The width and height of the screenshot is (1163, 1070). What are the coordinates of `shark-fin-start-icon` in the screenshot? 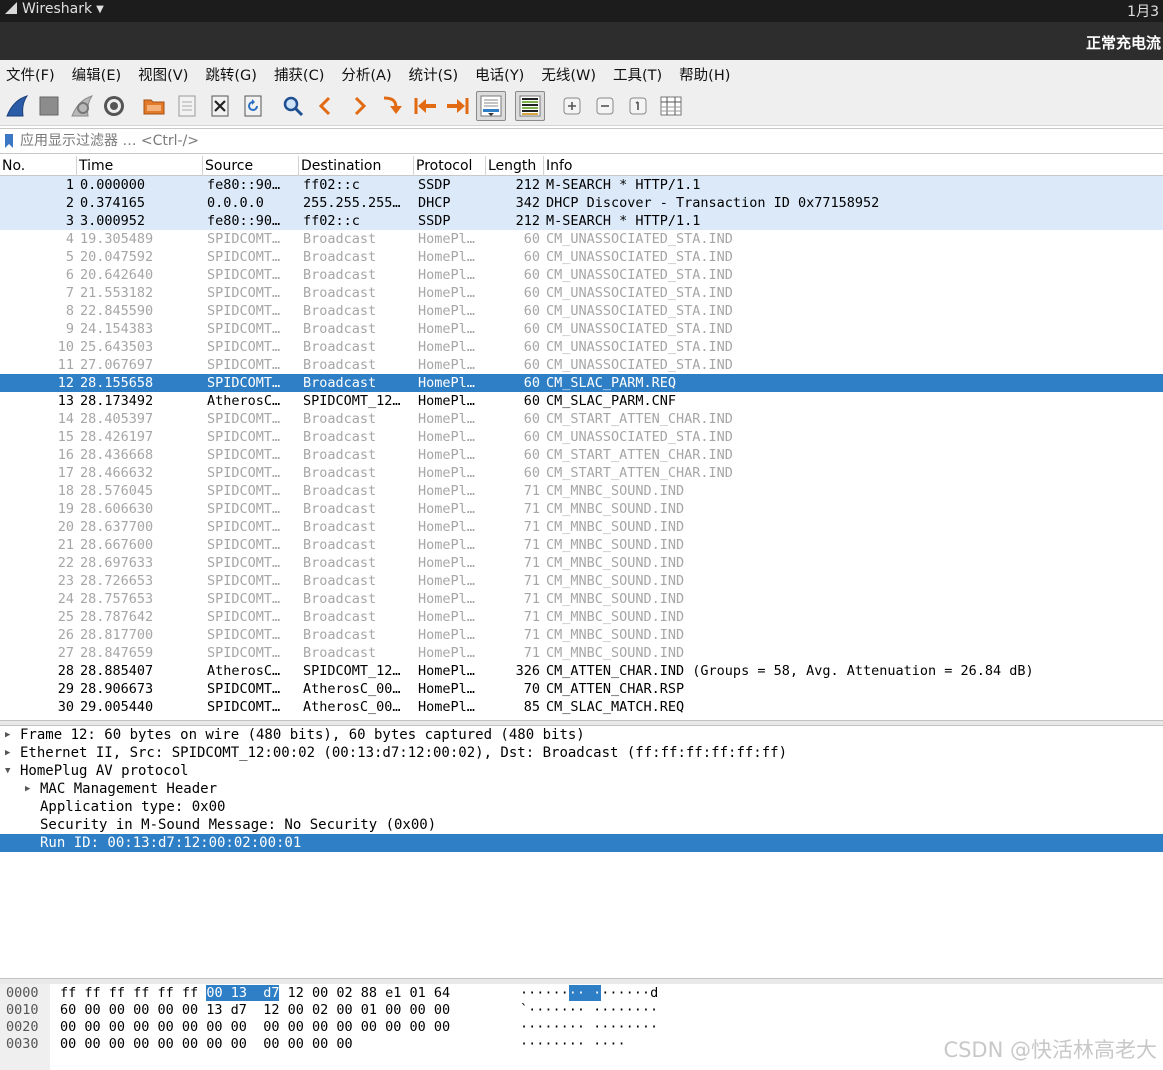 It's located at (17, 106).